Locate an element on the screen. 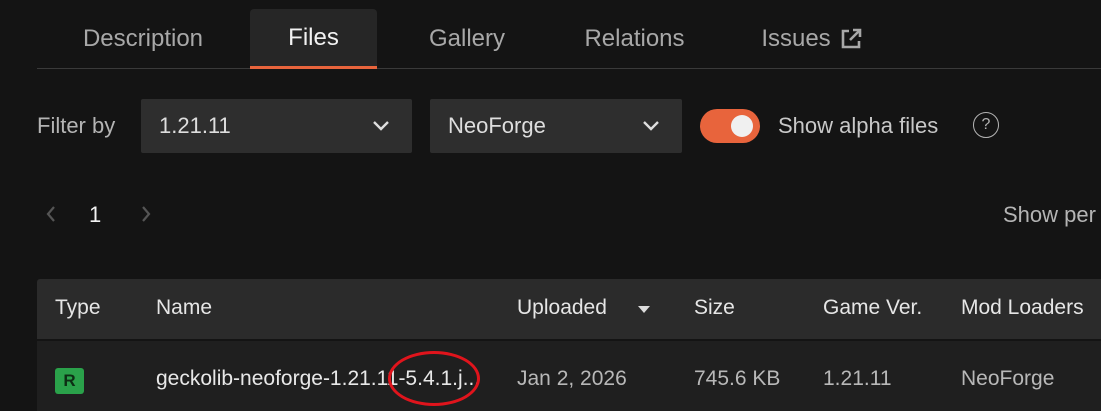  external-link-icon is located at coordinates (851, 39).